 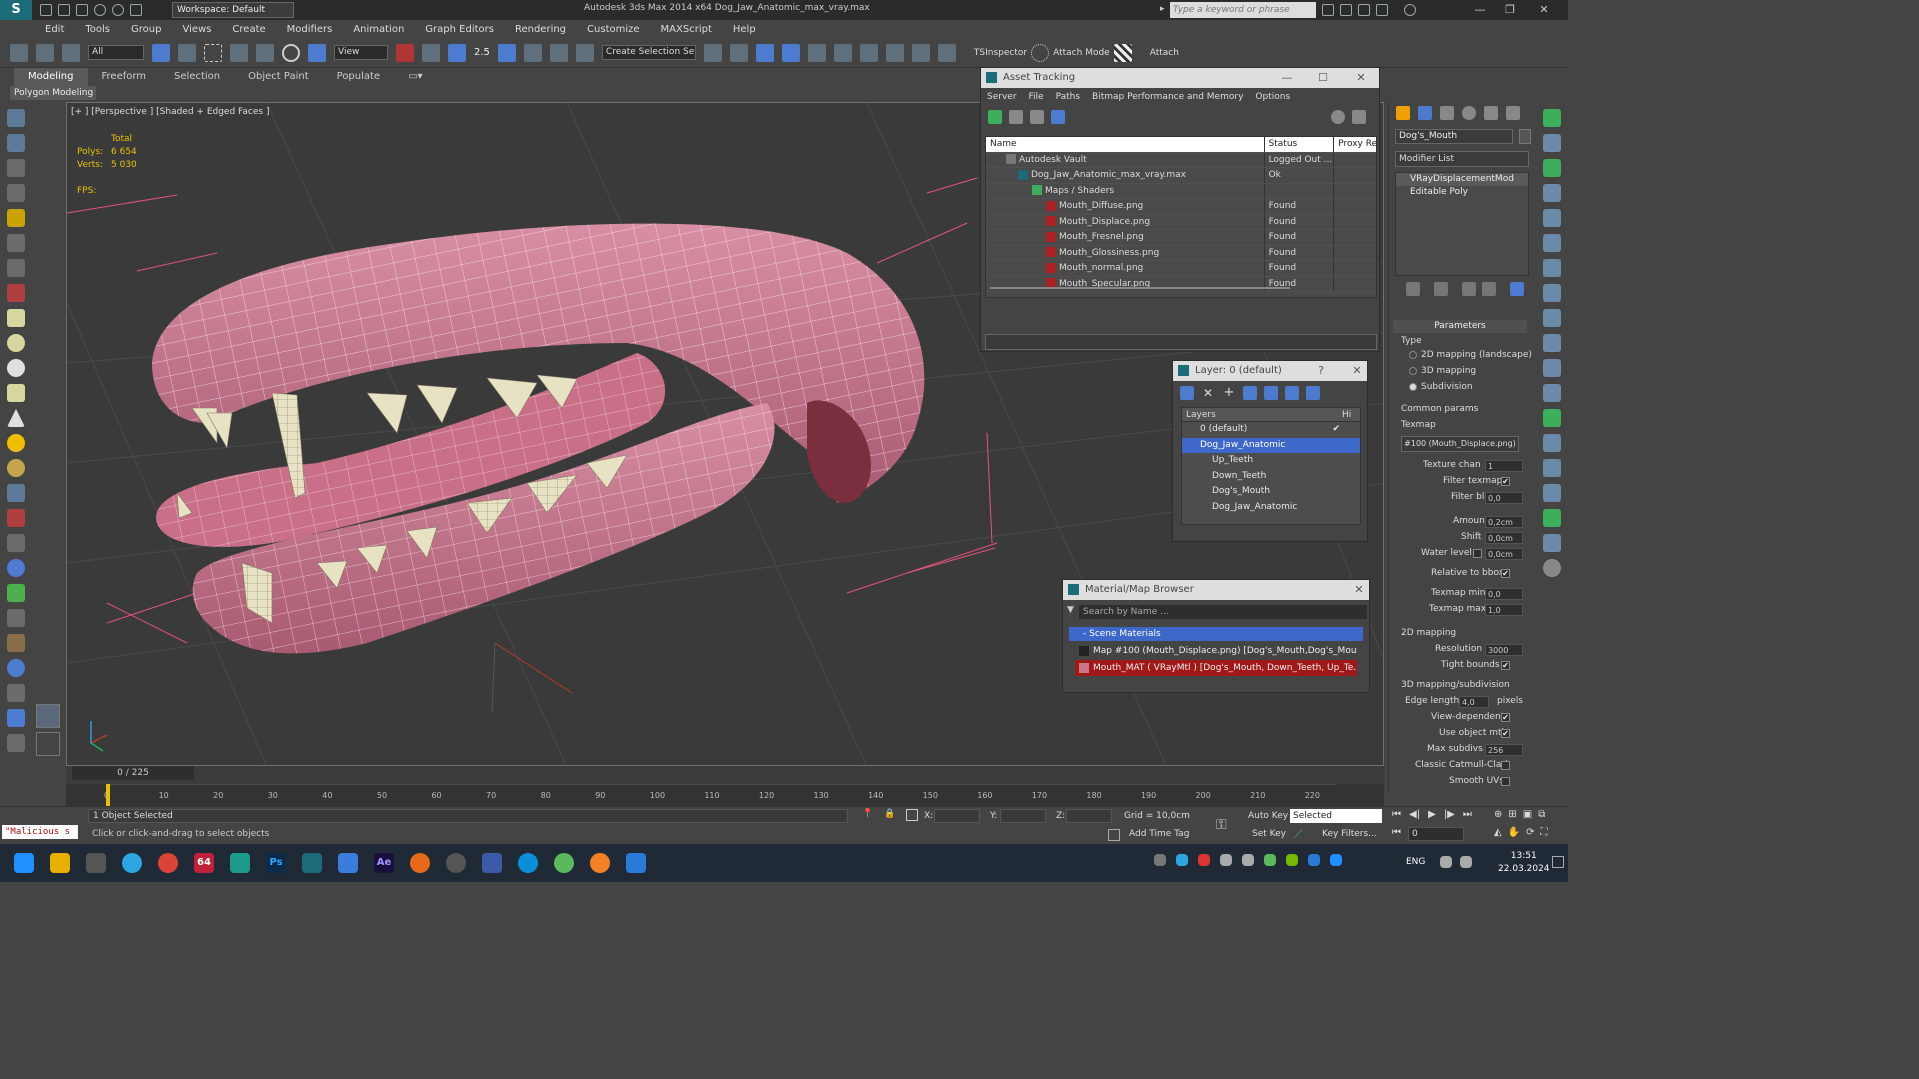 What do you see at coordinates (196, 29) in the screenshot?
I see `menu-views: Views` at bounding box center [196, 29].